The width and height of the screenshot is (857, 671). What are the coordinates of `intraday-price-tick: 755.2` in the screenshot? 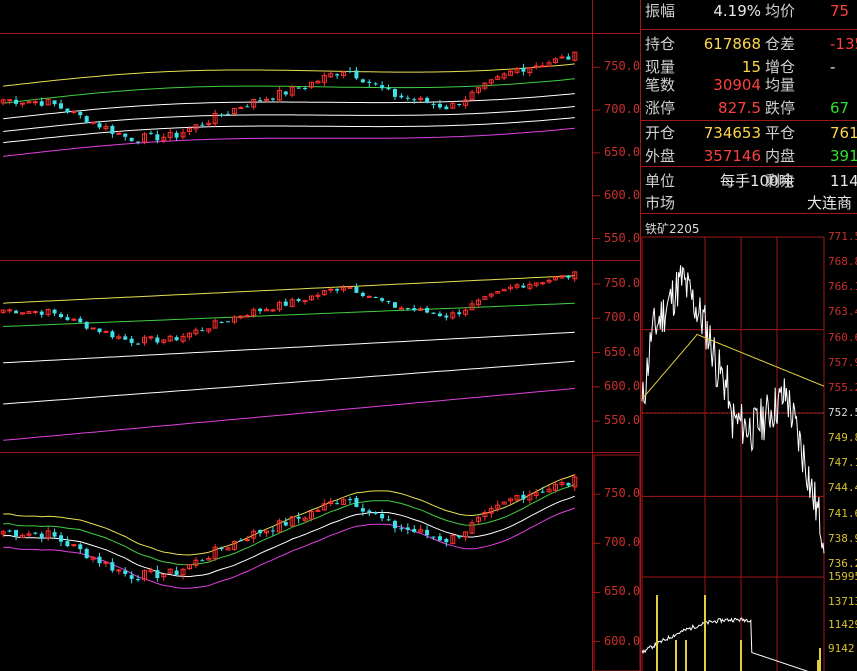 It's located at (842, 387).